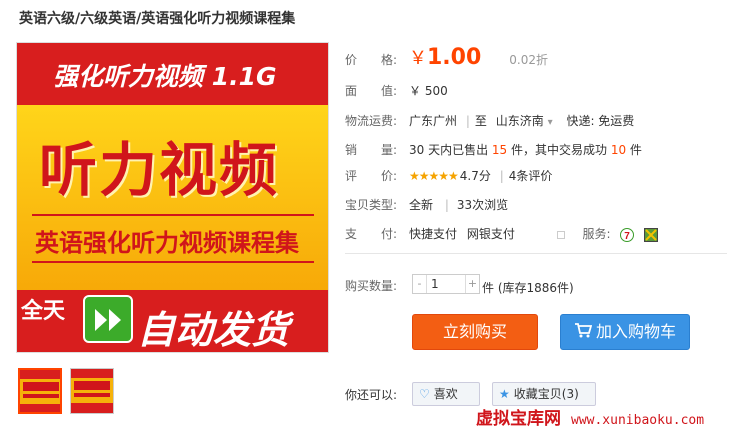 The height and width of the screenshot is (431, 730). What do you see at coordinates (165, 76) in the screenshot?
I see `image-banner-text: 强化听力视频 1.1G` at bounding box center [165, 76].